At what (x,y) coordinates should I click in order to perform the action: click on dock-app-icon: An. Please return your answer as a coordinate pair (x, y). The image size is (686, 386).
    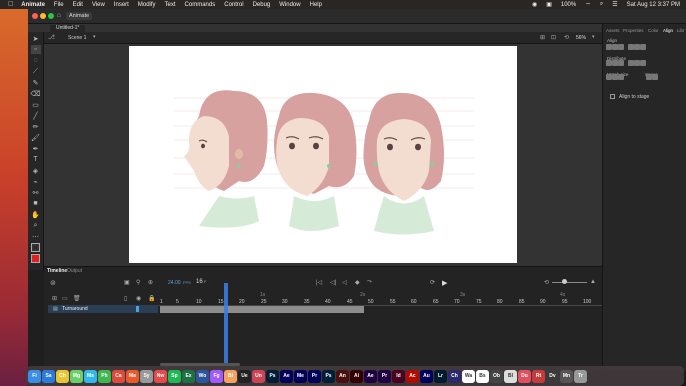
    Looking at the image, I should click on (342, 376).